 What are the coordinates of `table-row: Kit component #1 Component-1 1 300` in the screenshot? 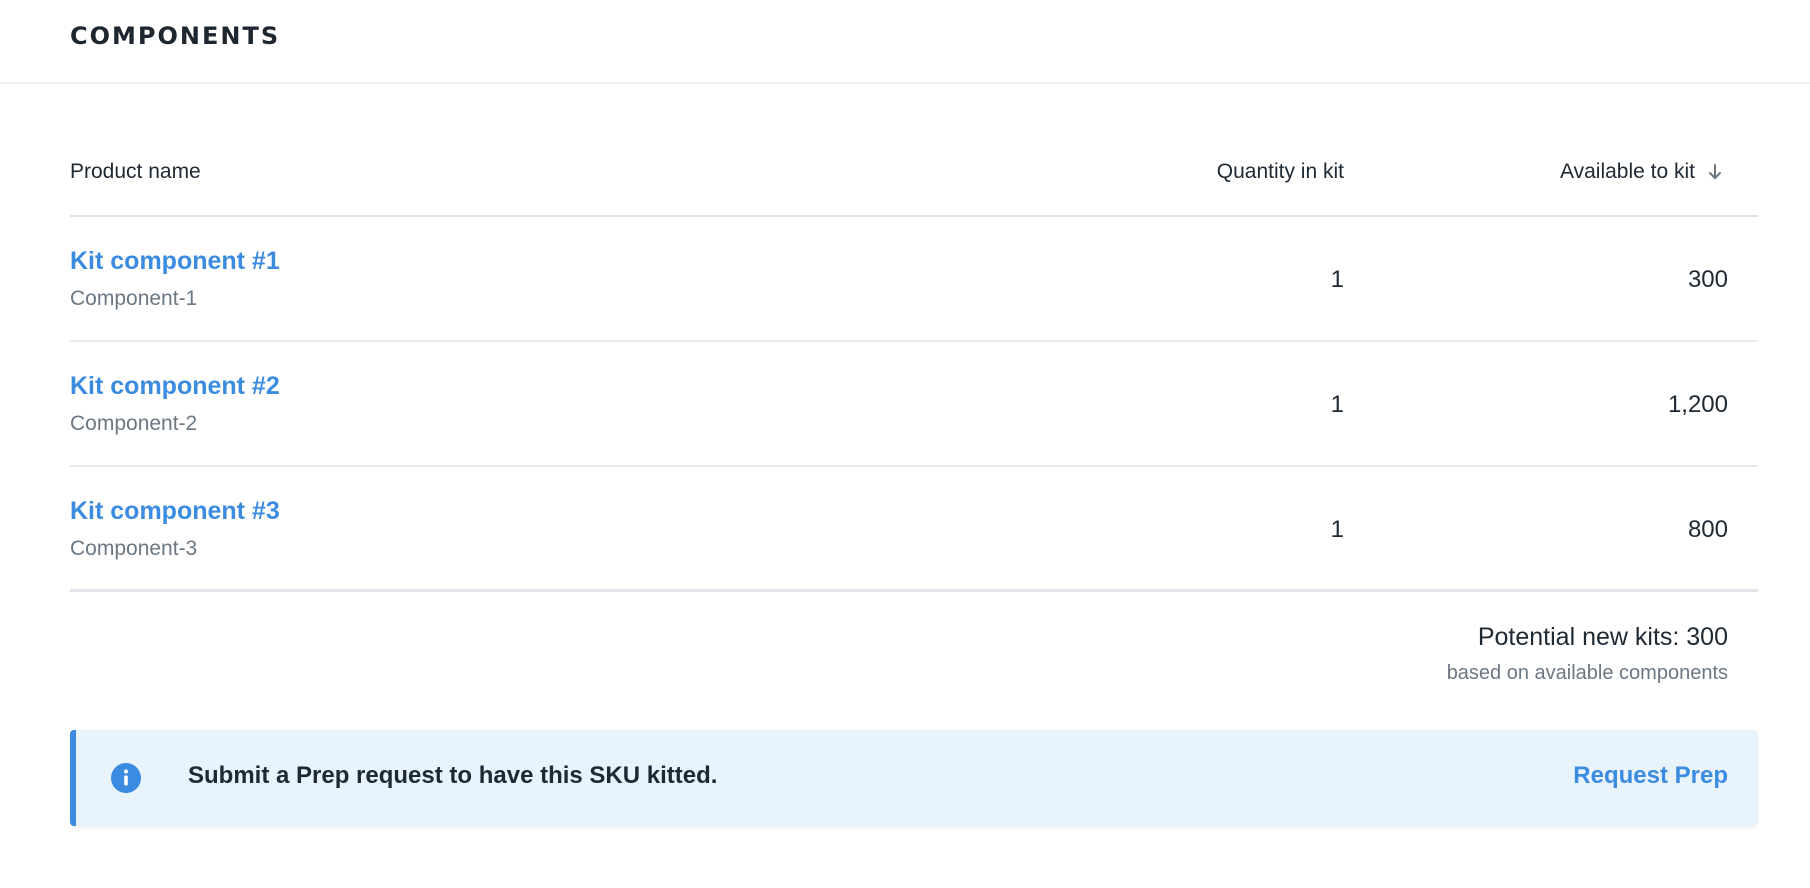 It's located at (914, 279).